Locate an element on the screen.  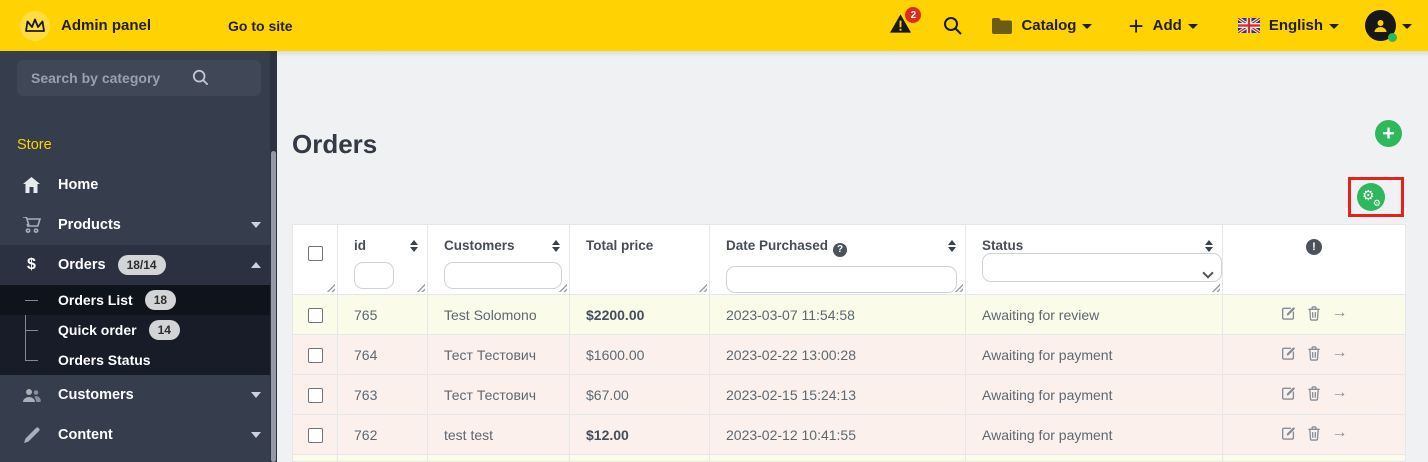
header-total-price: Total price is located at coordinates (639, 259).